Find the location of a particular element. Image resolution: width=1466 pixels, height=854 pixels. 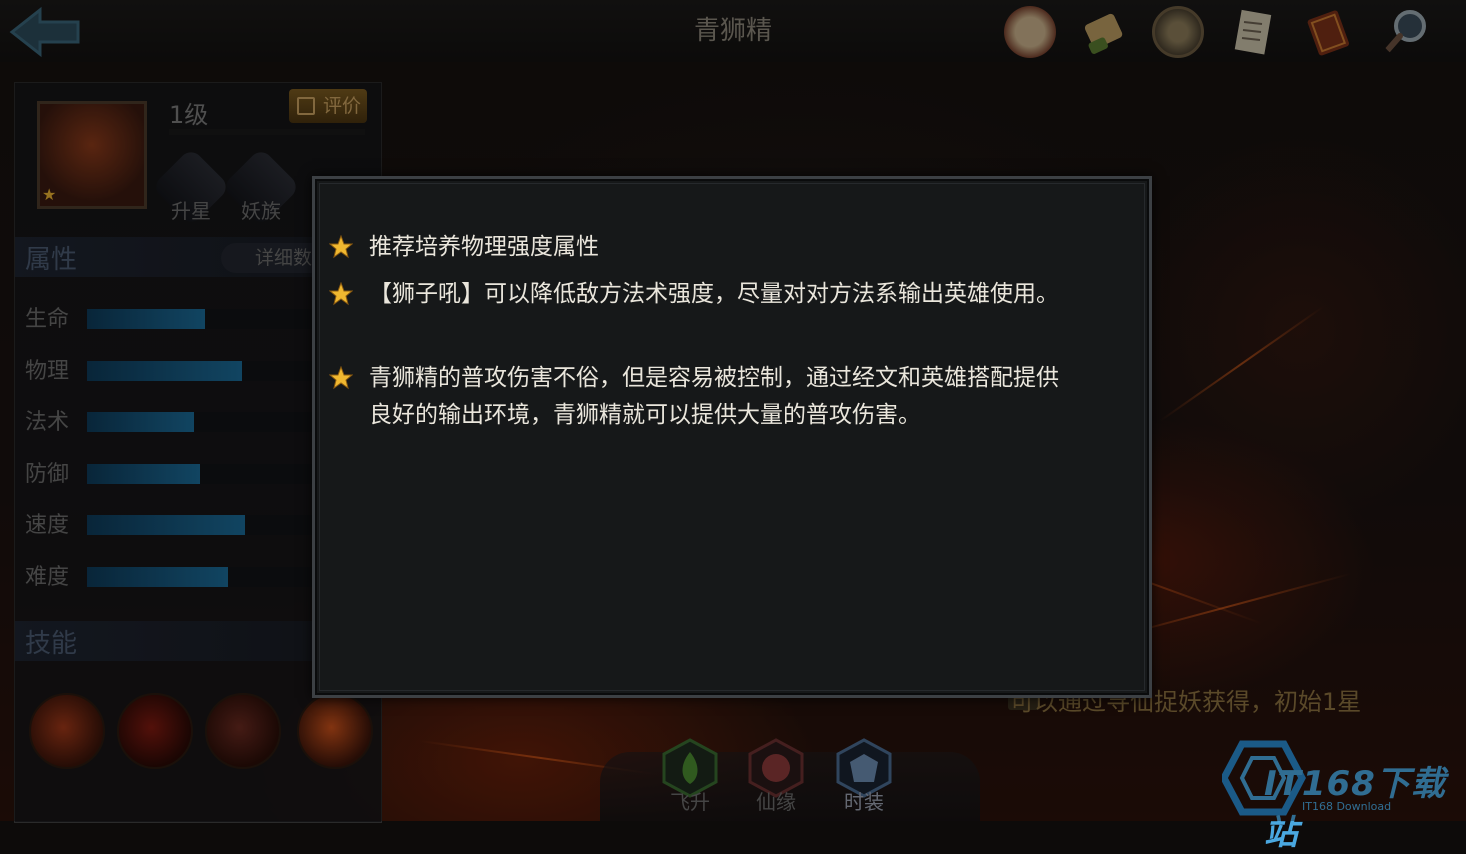

tip-text: 推荐培养物理强度属性 is located at coordinates (484, 247).